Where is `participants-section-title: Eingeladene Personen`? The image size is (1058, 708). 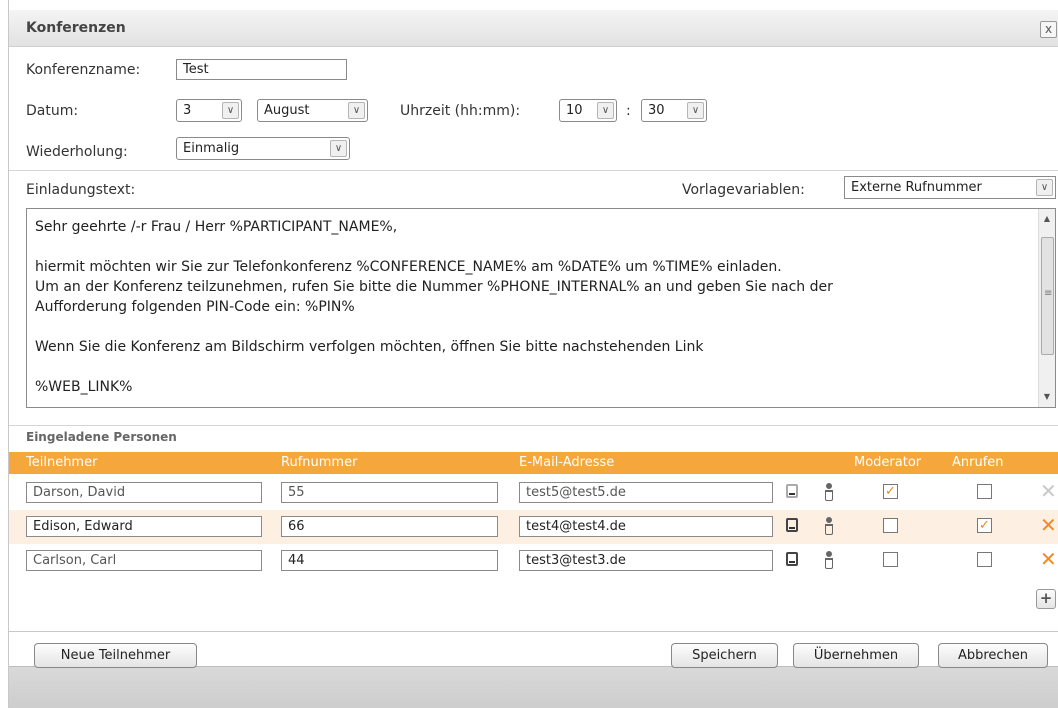 participants-section-title: Eingeladene Personen is located at coordinates (101, 437).